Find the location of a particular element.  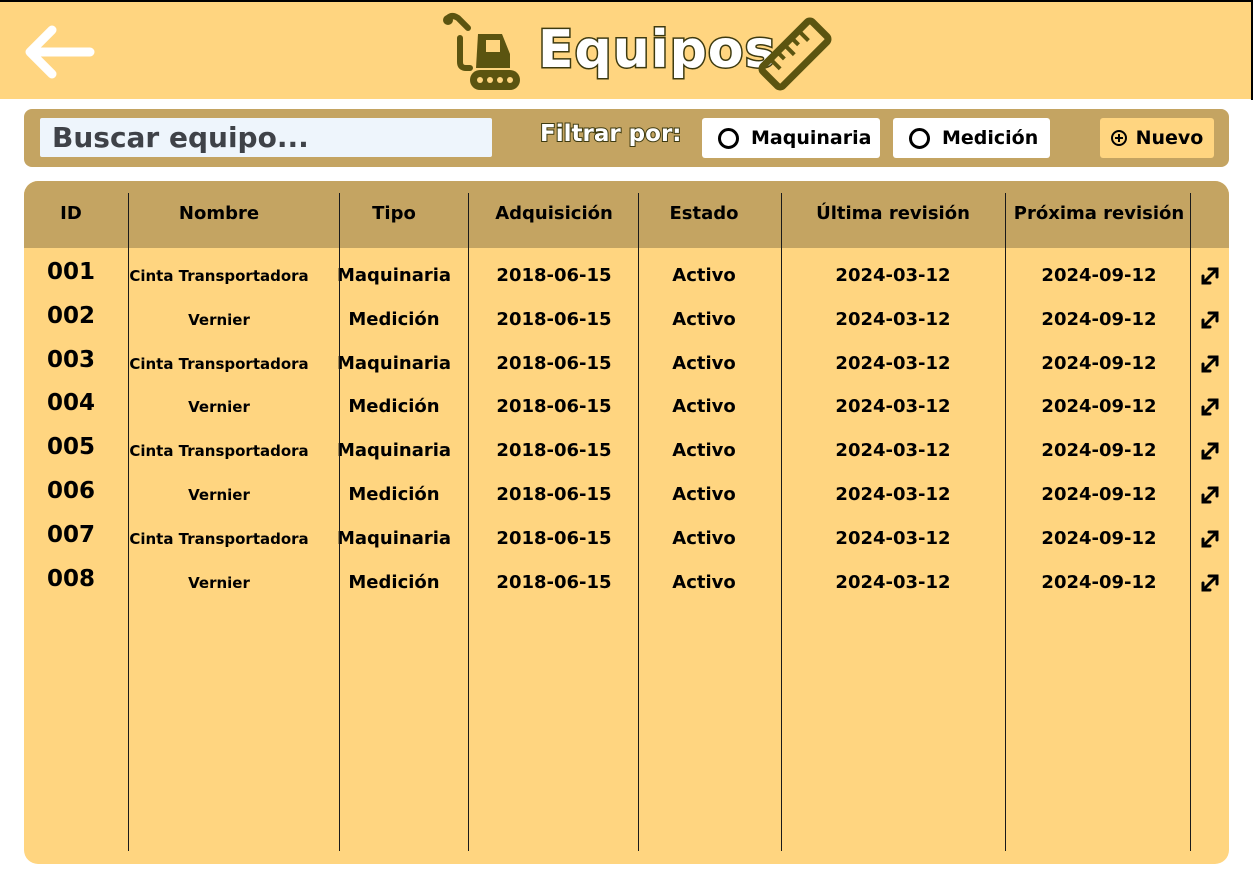

toolbar: Filtrar por: Maquinaria Medición Nuevo is located at coordinates (626, 138).